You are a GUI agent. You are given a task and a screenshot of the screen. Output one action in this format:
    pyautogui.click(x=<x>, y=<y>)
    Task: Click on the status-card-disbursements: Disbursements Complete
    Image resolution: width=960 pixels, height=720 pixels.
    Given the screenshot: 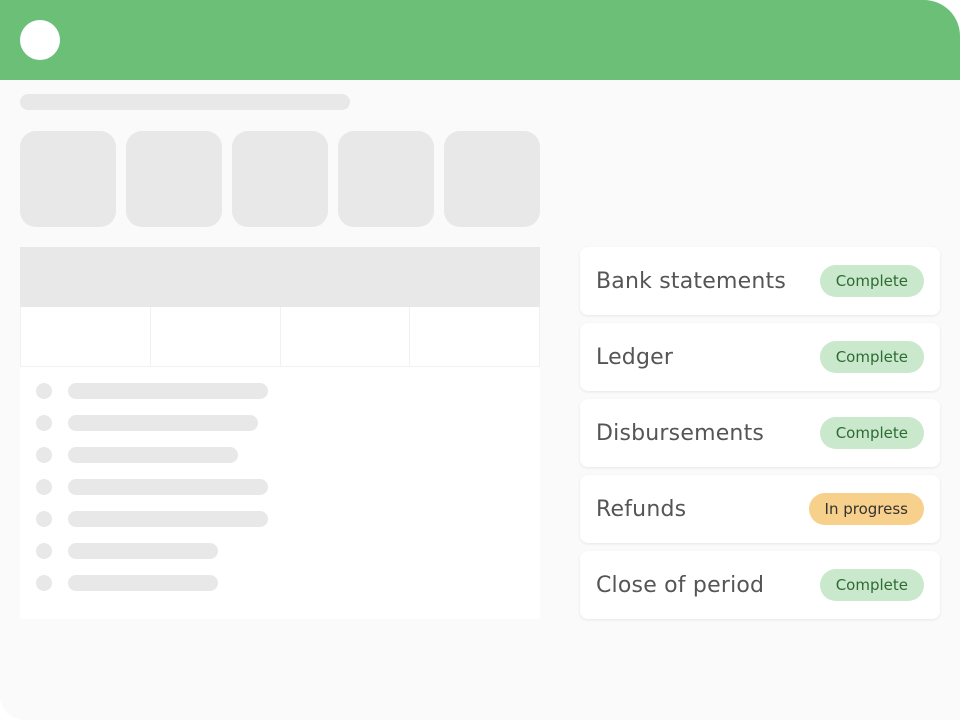 What is the action you would take?
    pyautogui.click(x=760, y=433)
    